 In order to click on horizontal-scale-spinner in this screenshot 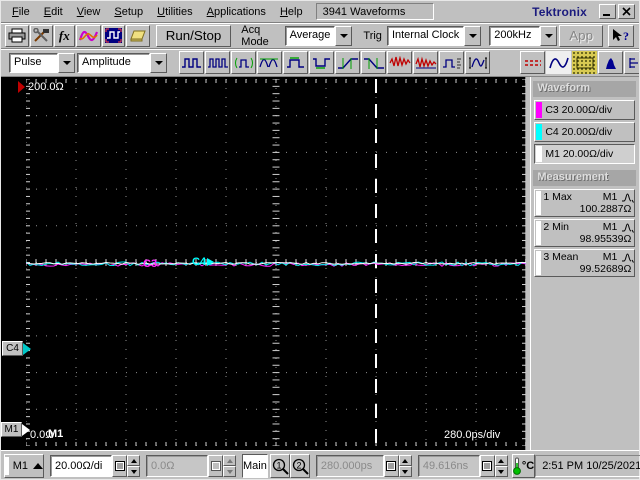, I will do `click(405, 466)`.